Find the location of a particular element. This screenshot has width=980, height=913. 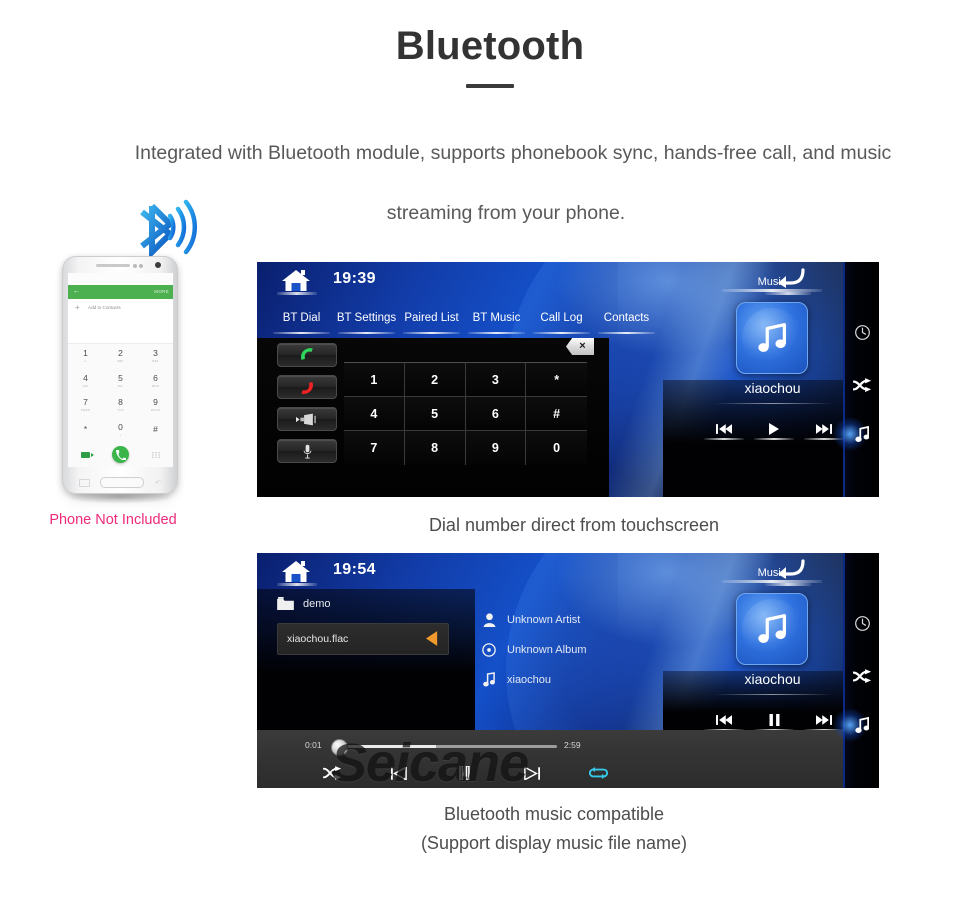

tab-bt-settings: BT Settings is located at coordinates (366, 323).